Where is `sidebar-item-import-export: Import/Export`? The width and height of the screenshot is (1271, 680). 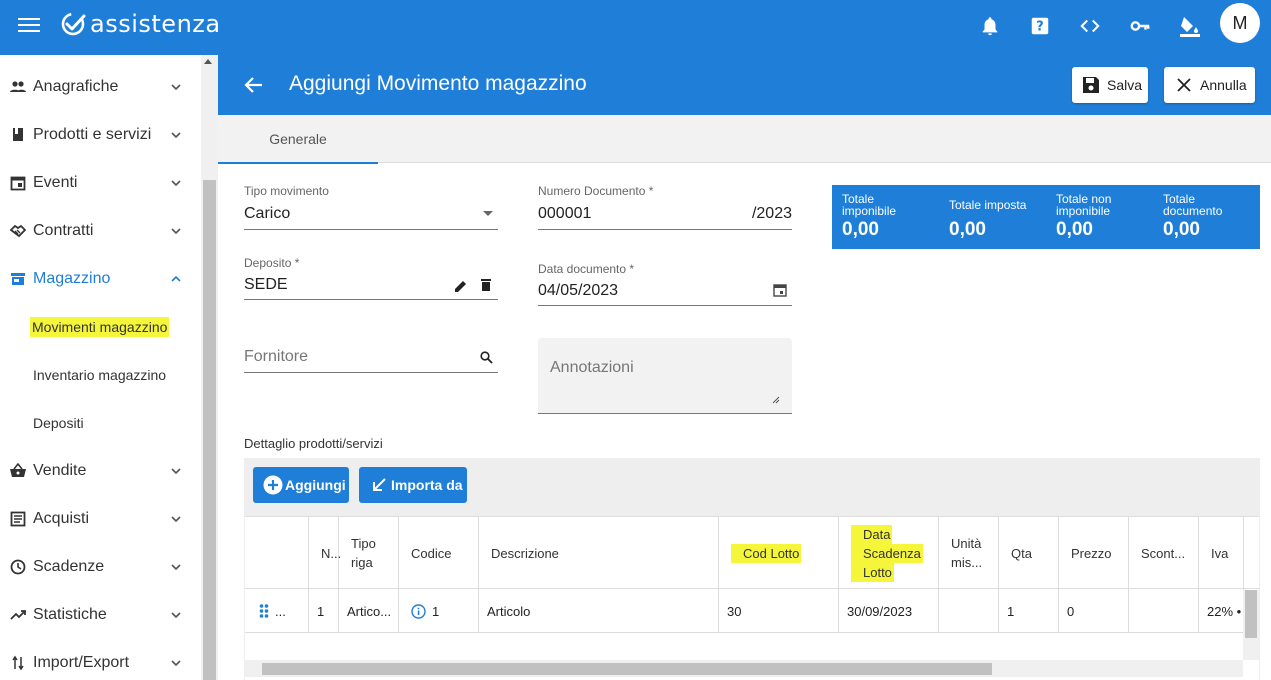
sidebar-item-import-export: Import/Export is located at coordinates (100, 661).